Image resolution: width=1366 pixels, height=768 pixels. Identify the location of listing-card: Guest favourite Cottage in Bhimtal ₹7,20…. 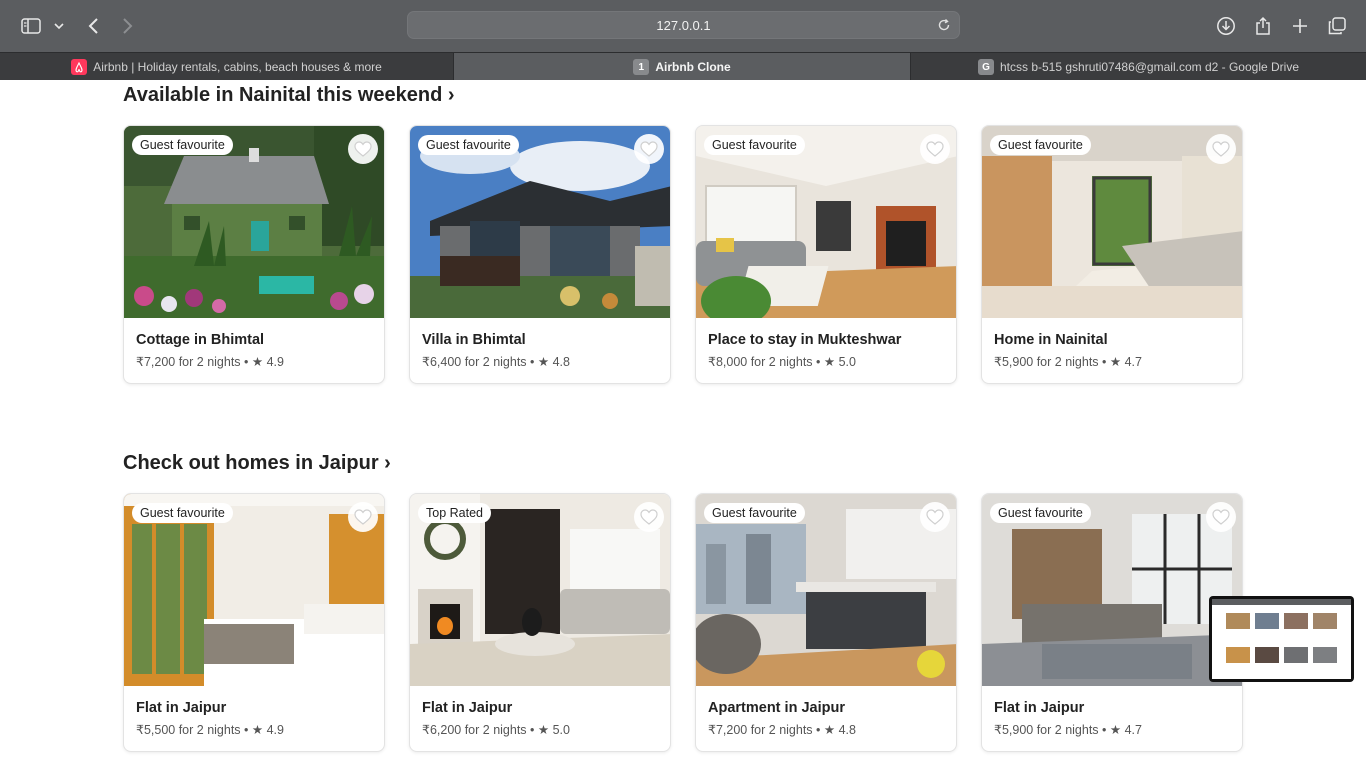
(254, 254).